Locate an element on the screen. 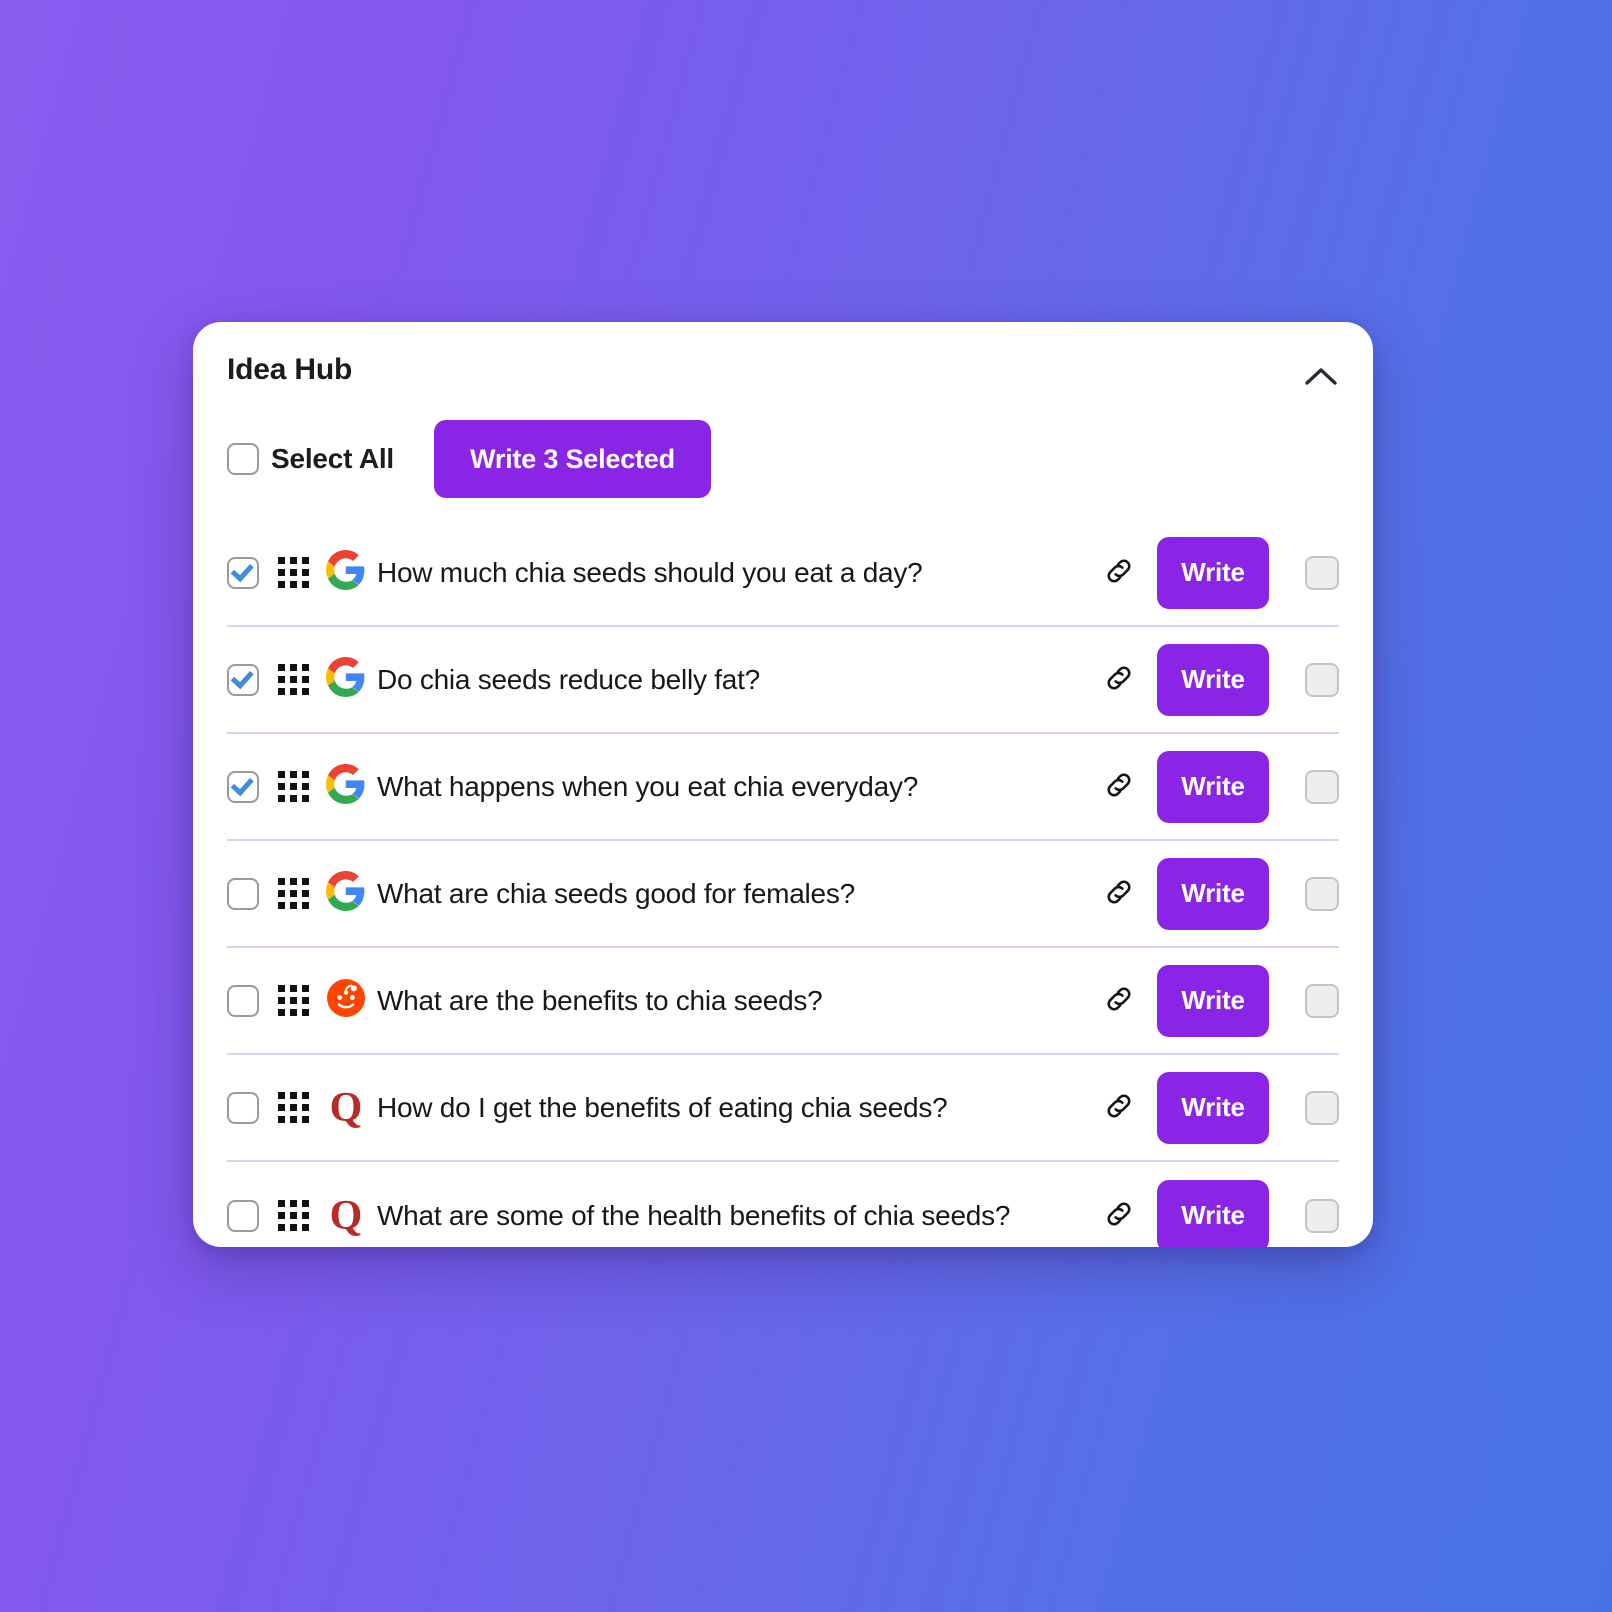 The width and height of the screenshot is (1612, 1612). reddit-icon is located at coordinates (346, 1000).